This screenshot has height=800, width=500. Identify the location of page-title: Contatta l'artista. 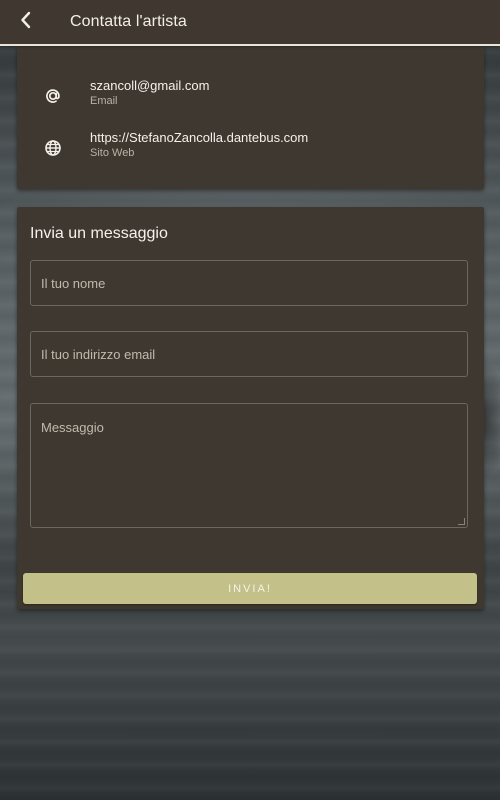
(128, 21).